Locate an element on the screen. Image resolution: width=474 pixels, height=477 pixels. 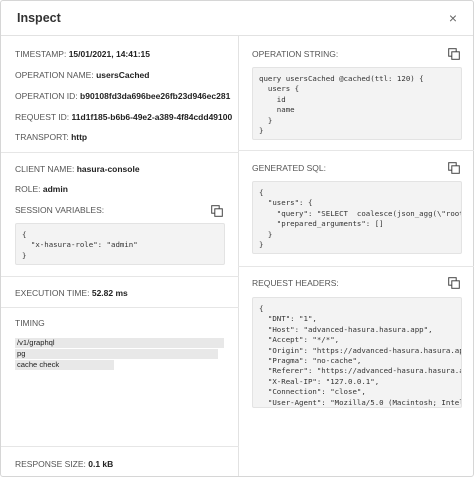
response-size-label: RESPONSE SIZE: is located at coordinates (50, 464).